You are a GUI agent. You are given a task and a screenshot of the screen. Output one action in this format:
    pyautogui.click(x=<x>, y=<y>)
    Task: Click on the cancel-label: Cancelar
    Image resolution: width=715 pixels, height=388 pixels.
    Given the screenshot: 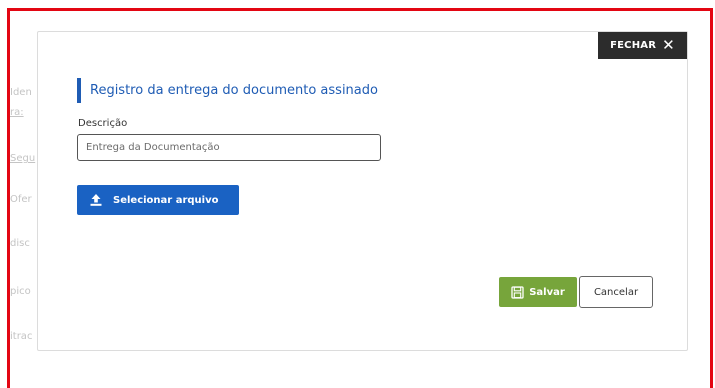 What is the action you would take?
    pyautogui.click(x=616, y=292)
    